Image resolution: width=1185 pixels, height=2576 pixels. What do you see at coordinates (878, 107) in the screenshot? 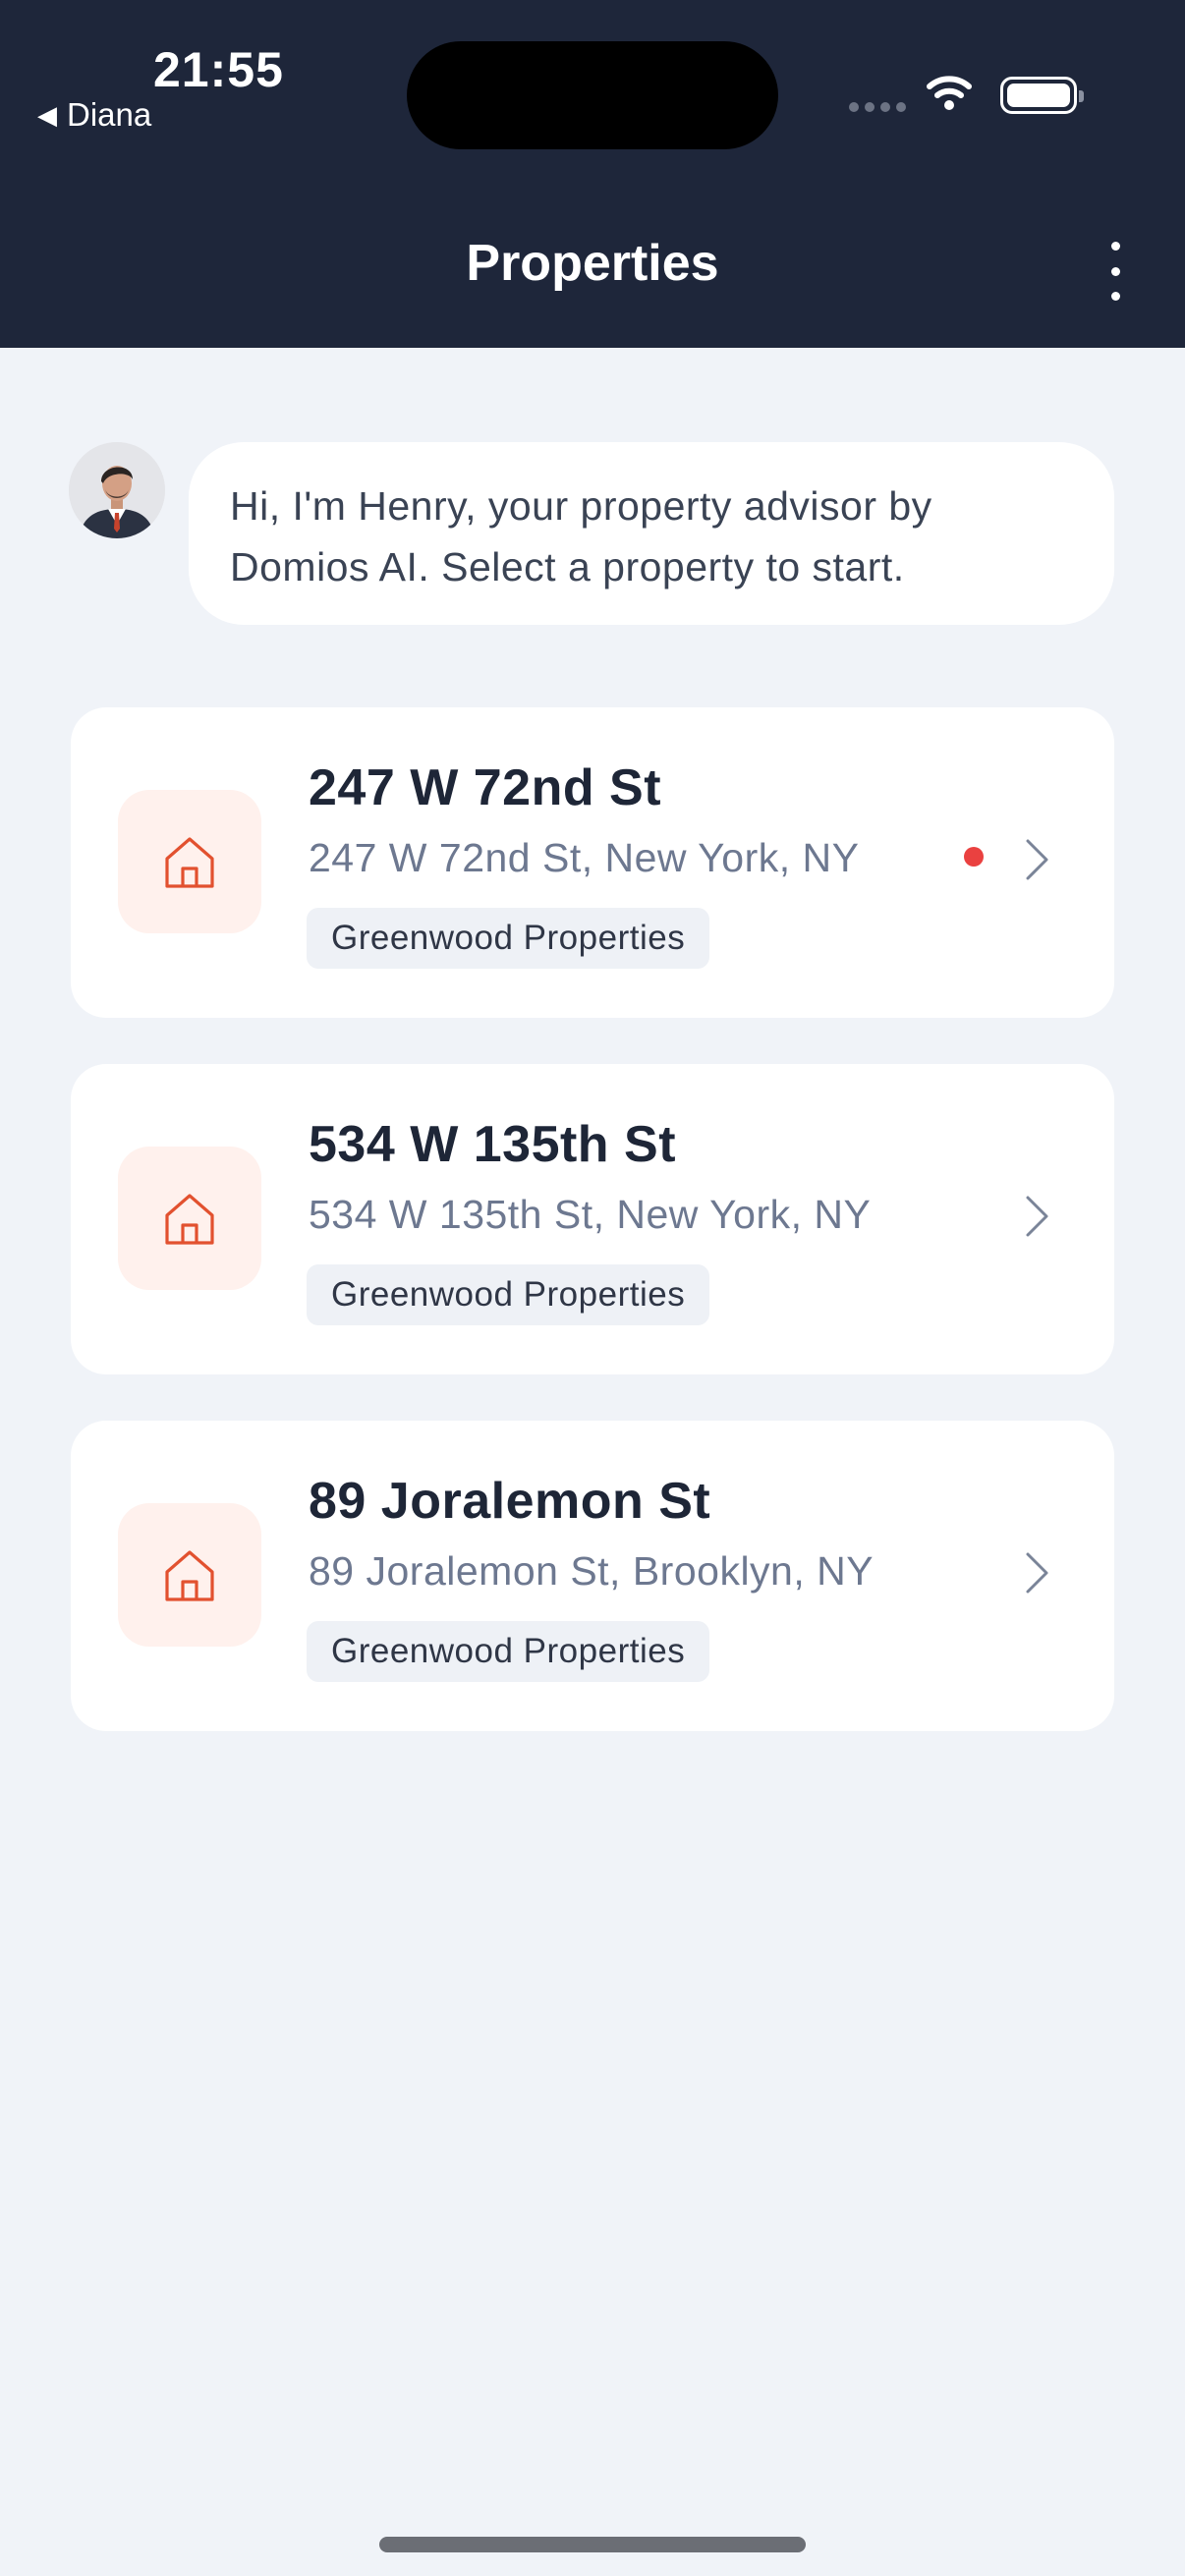
I see `cellular-signal-icon` at bounding box center [878, 107].